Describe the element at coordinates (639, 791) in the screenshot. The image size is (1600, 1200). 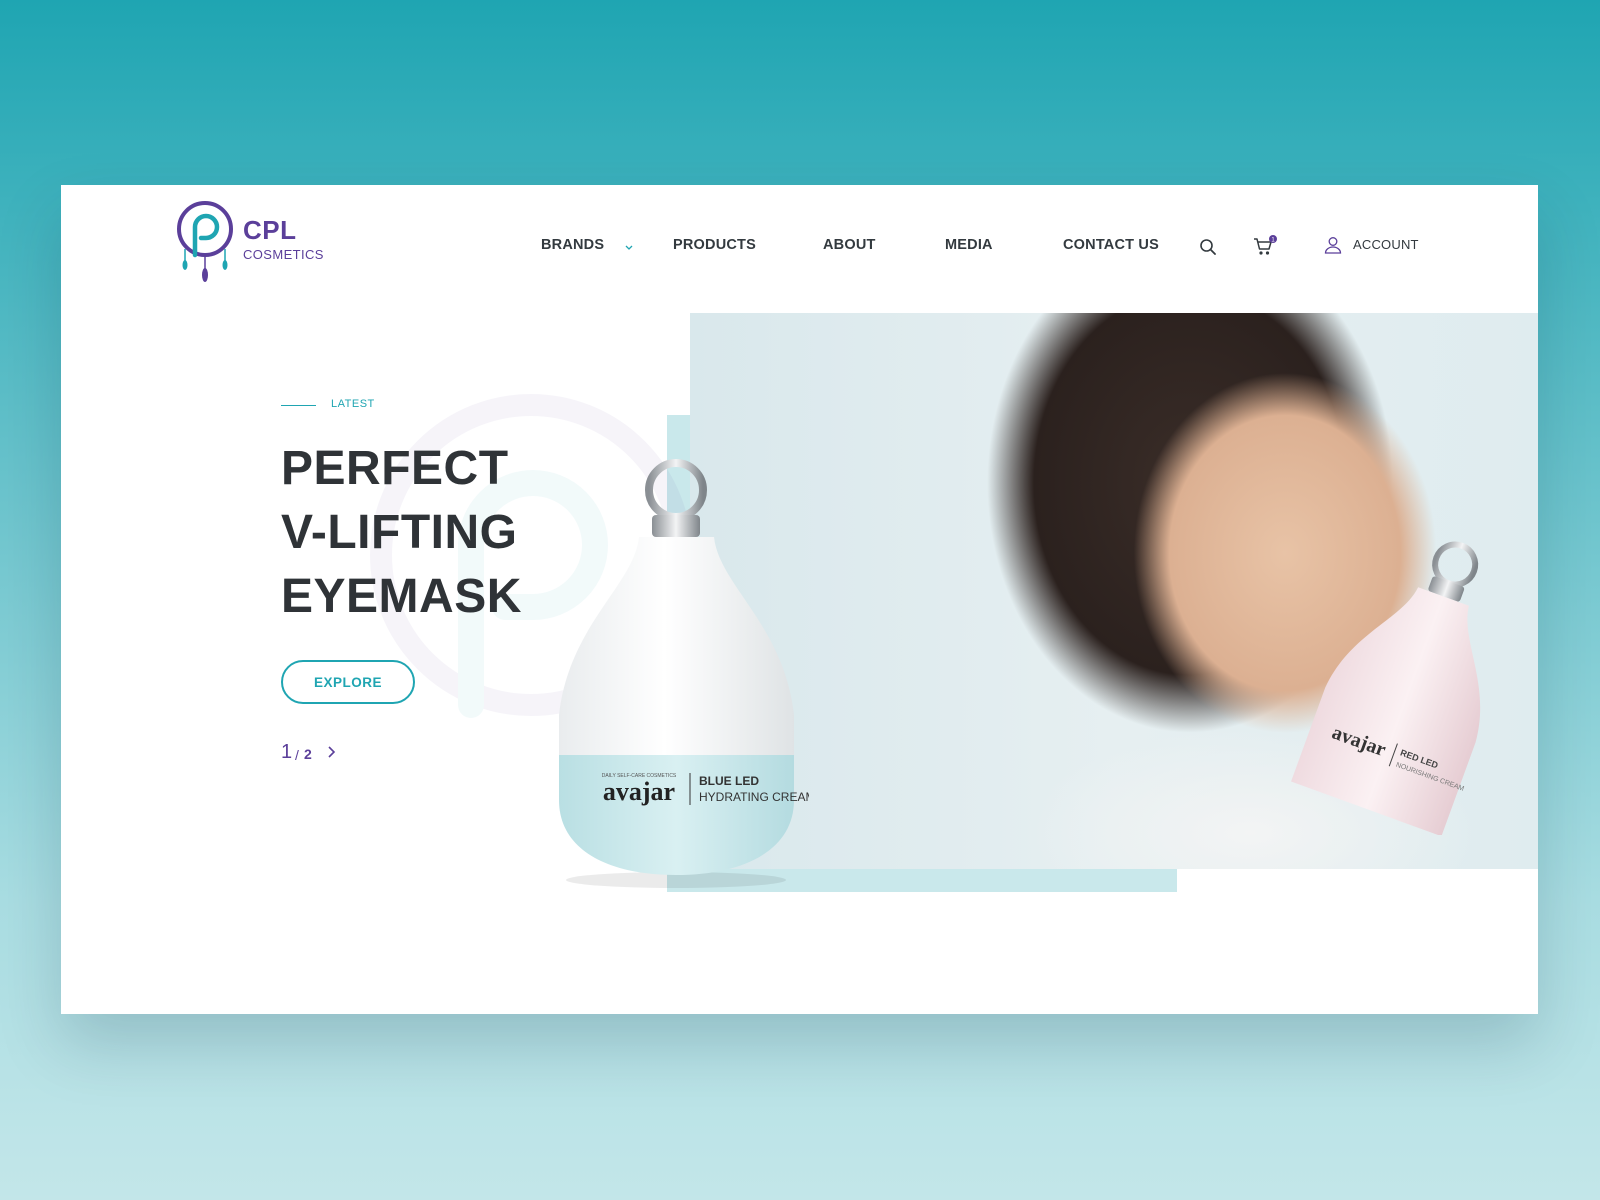
I see `product-brand-label: avajar` at that location.